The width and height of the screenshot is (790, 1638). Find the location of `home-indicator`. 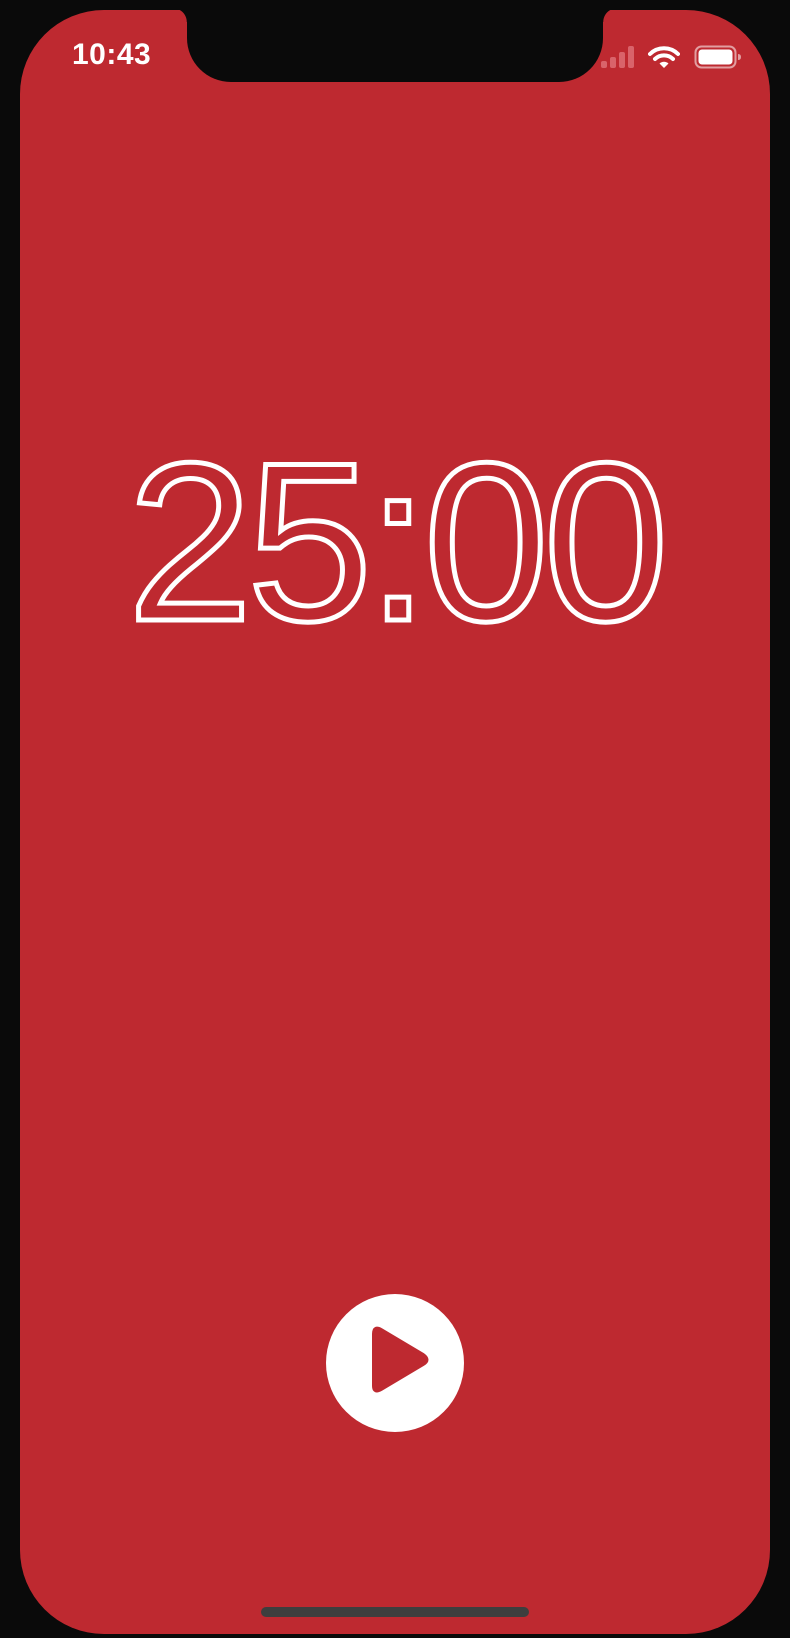

home-indicator is located at coordinates (395, 1612).